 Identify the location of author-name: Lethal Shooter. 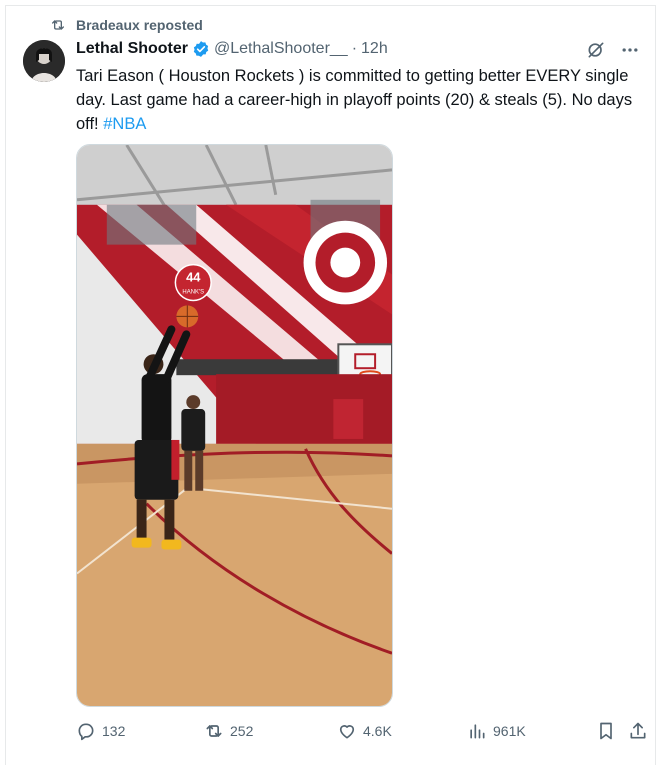
(132, 49).